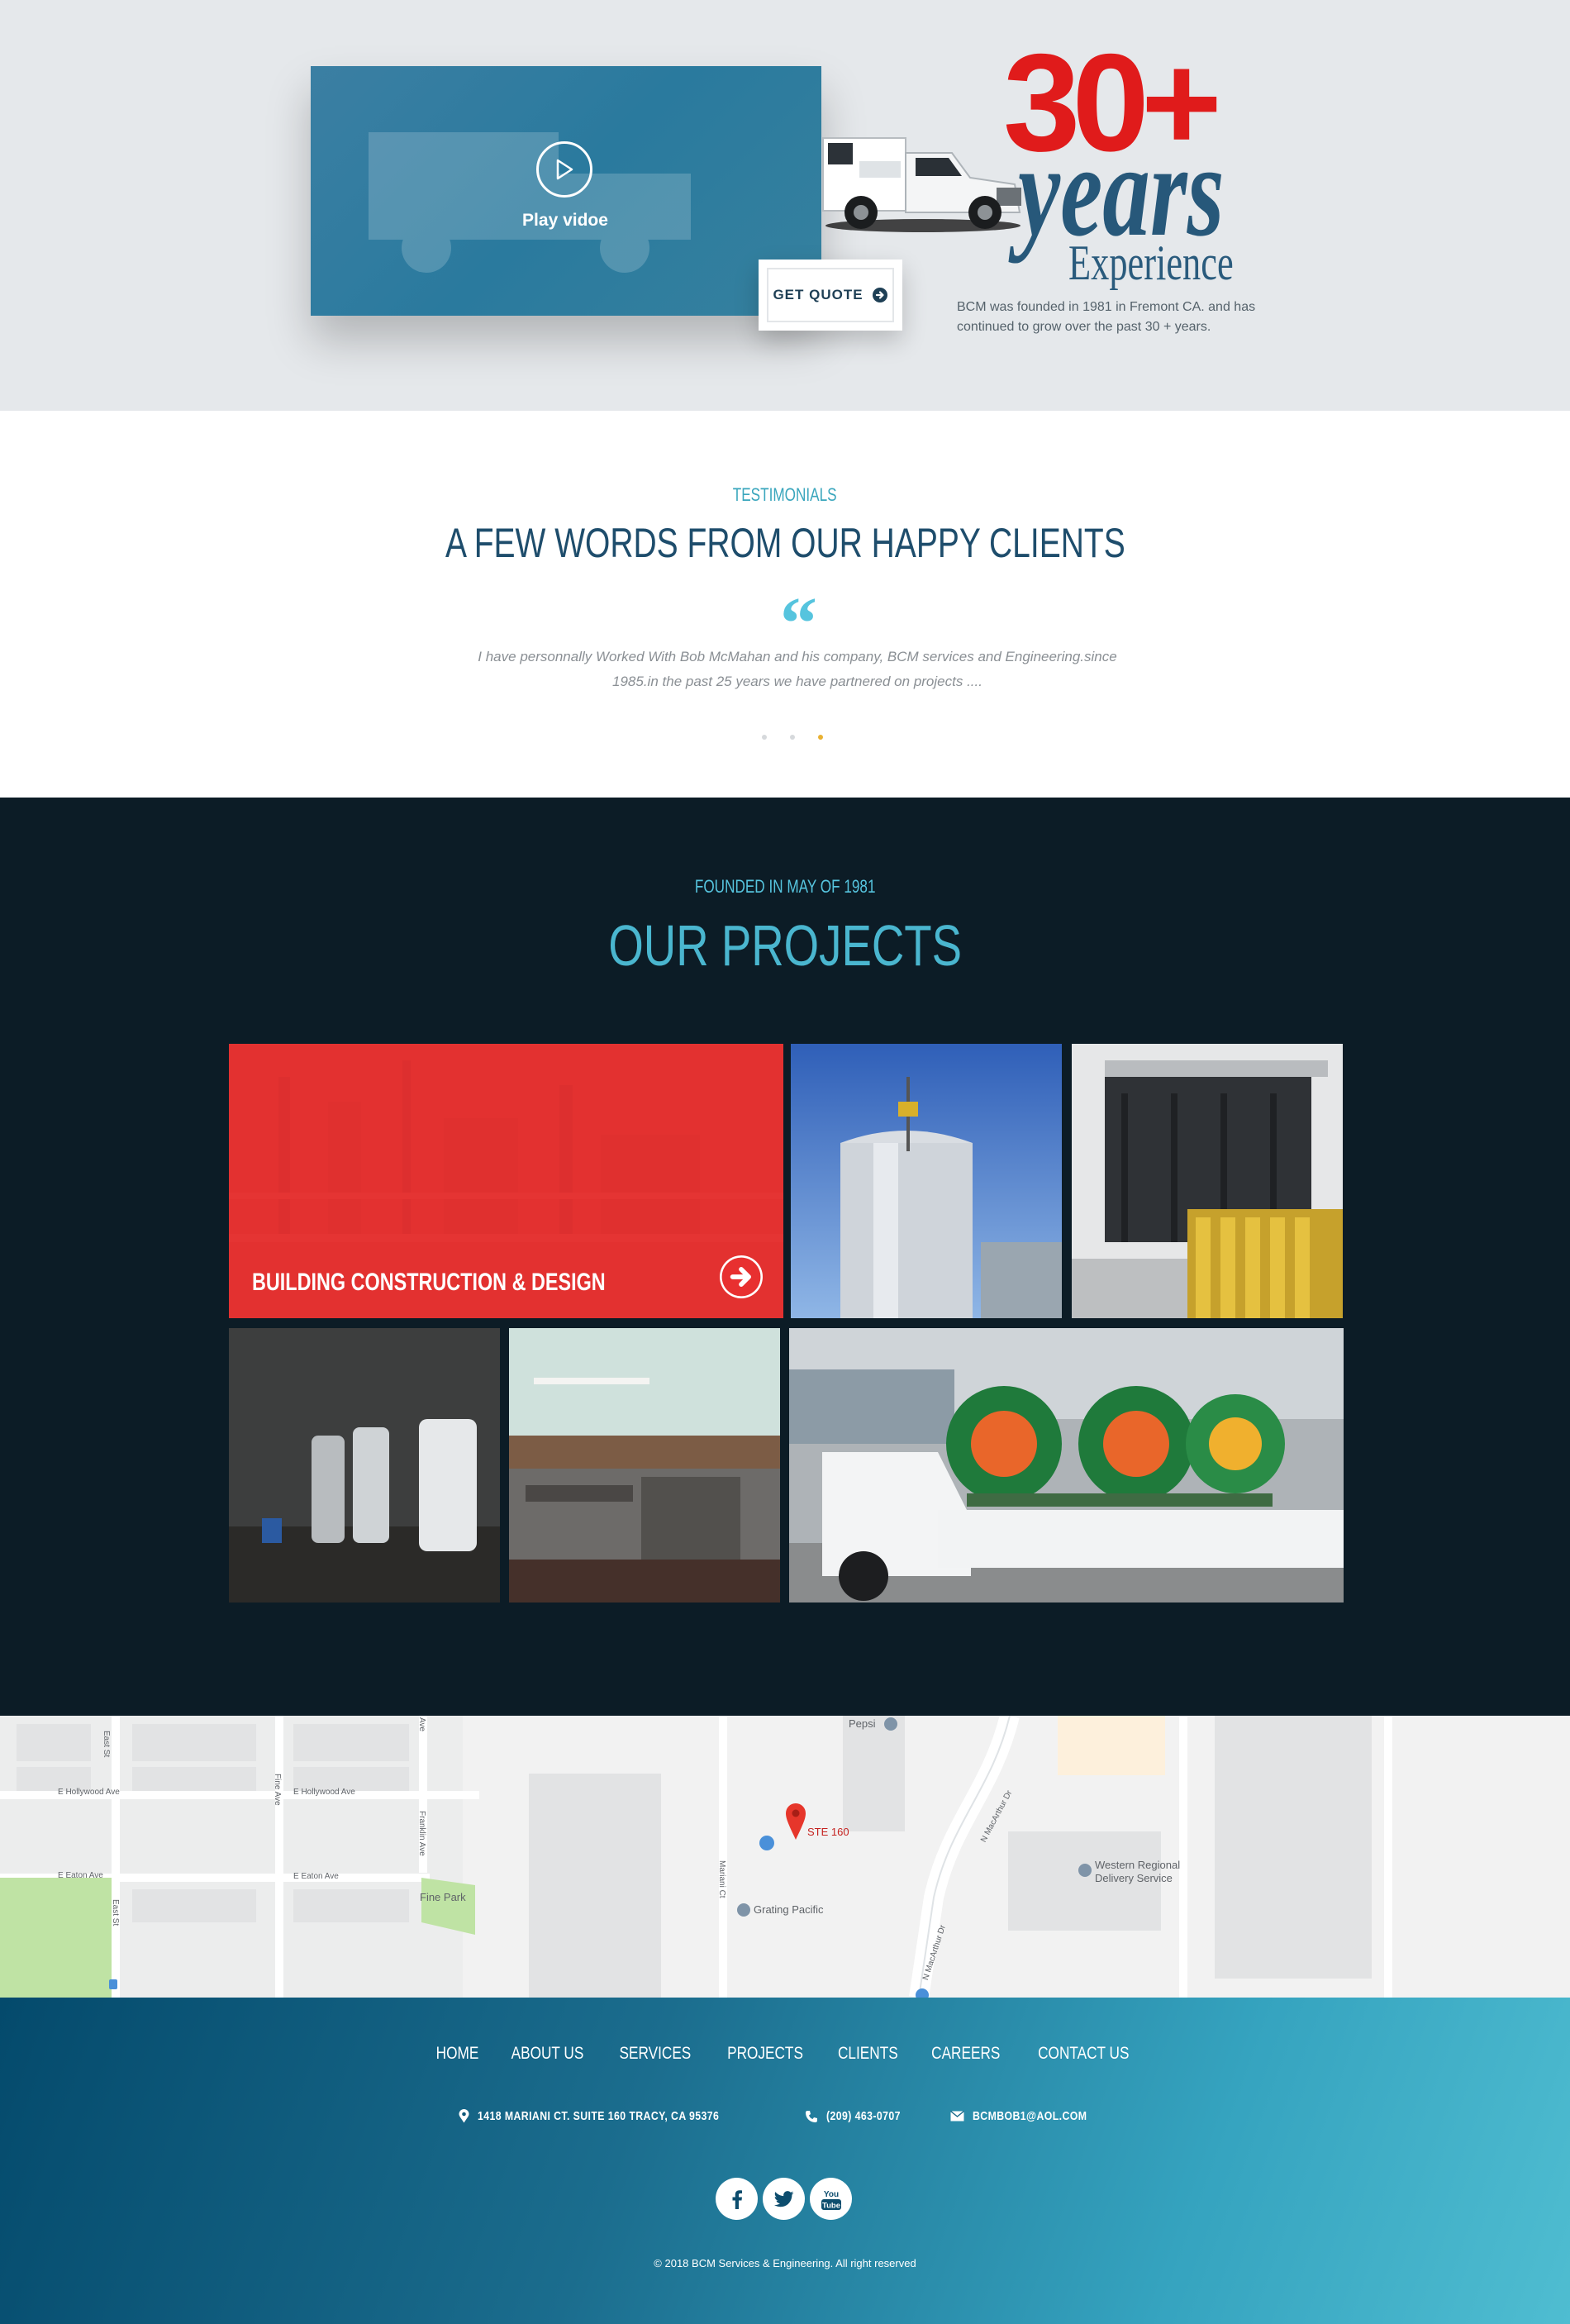 The width and height of the screenshot is (1570, 2324). I want to click on envelope-icon, so click(956, 2116).